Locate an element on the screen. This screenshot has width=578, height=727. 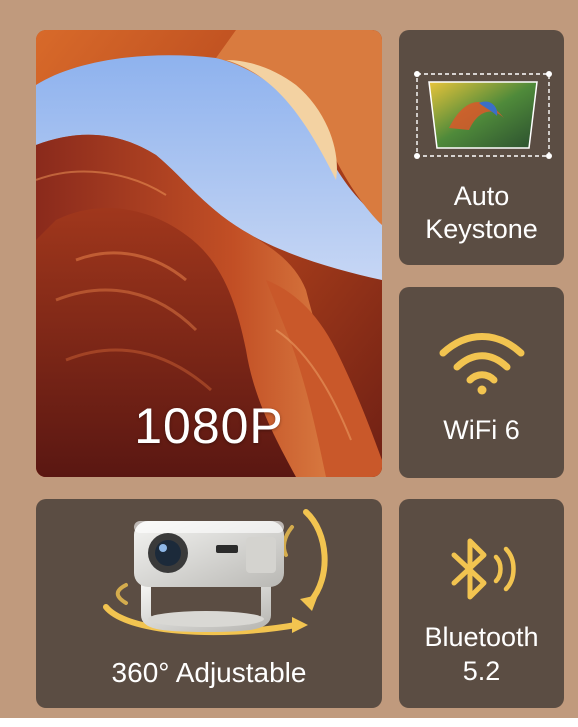
projector-rotate-icon is located at coordinates (215, 572).